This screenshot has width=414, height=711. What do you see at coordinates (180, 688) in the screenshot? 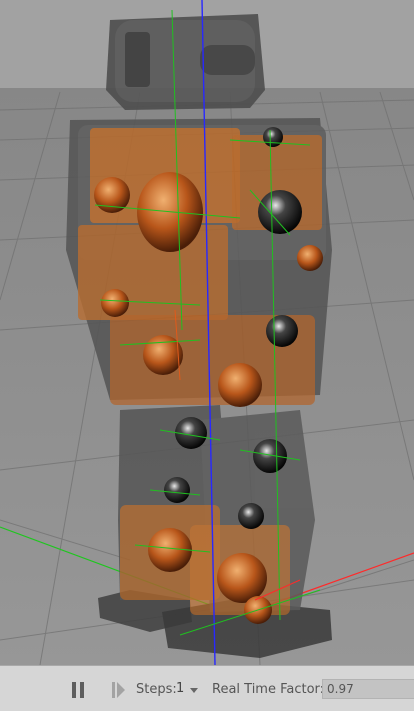
I see `steps-value: 1` at bounding box center [180, 688].